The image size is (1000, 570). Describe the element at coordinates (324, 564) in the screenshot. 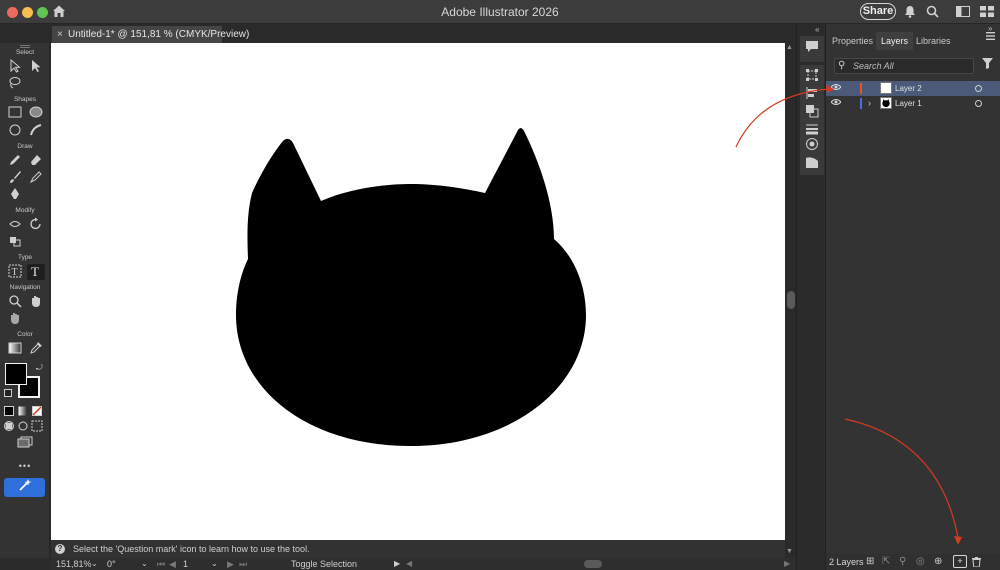

I see `toggle-selection-label: Toggle Selection` at that location.